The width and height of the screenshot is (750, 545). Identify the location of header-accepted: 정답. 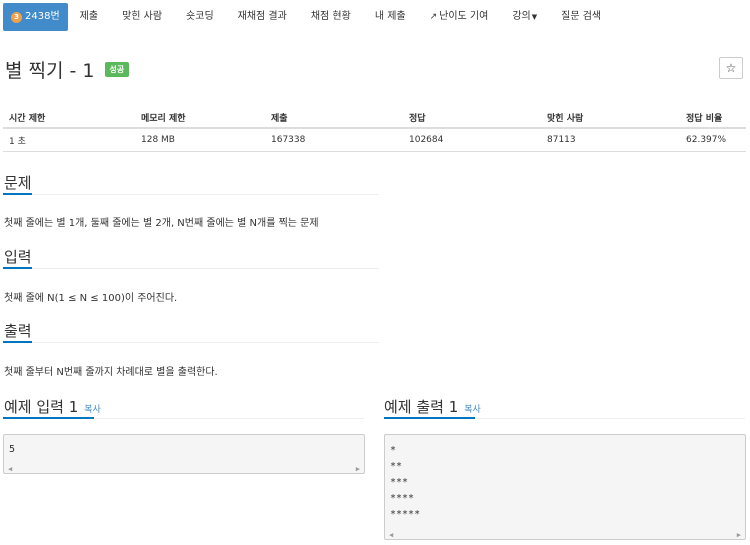
(472, 118).